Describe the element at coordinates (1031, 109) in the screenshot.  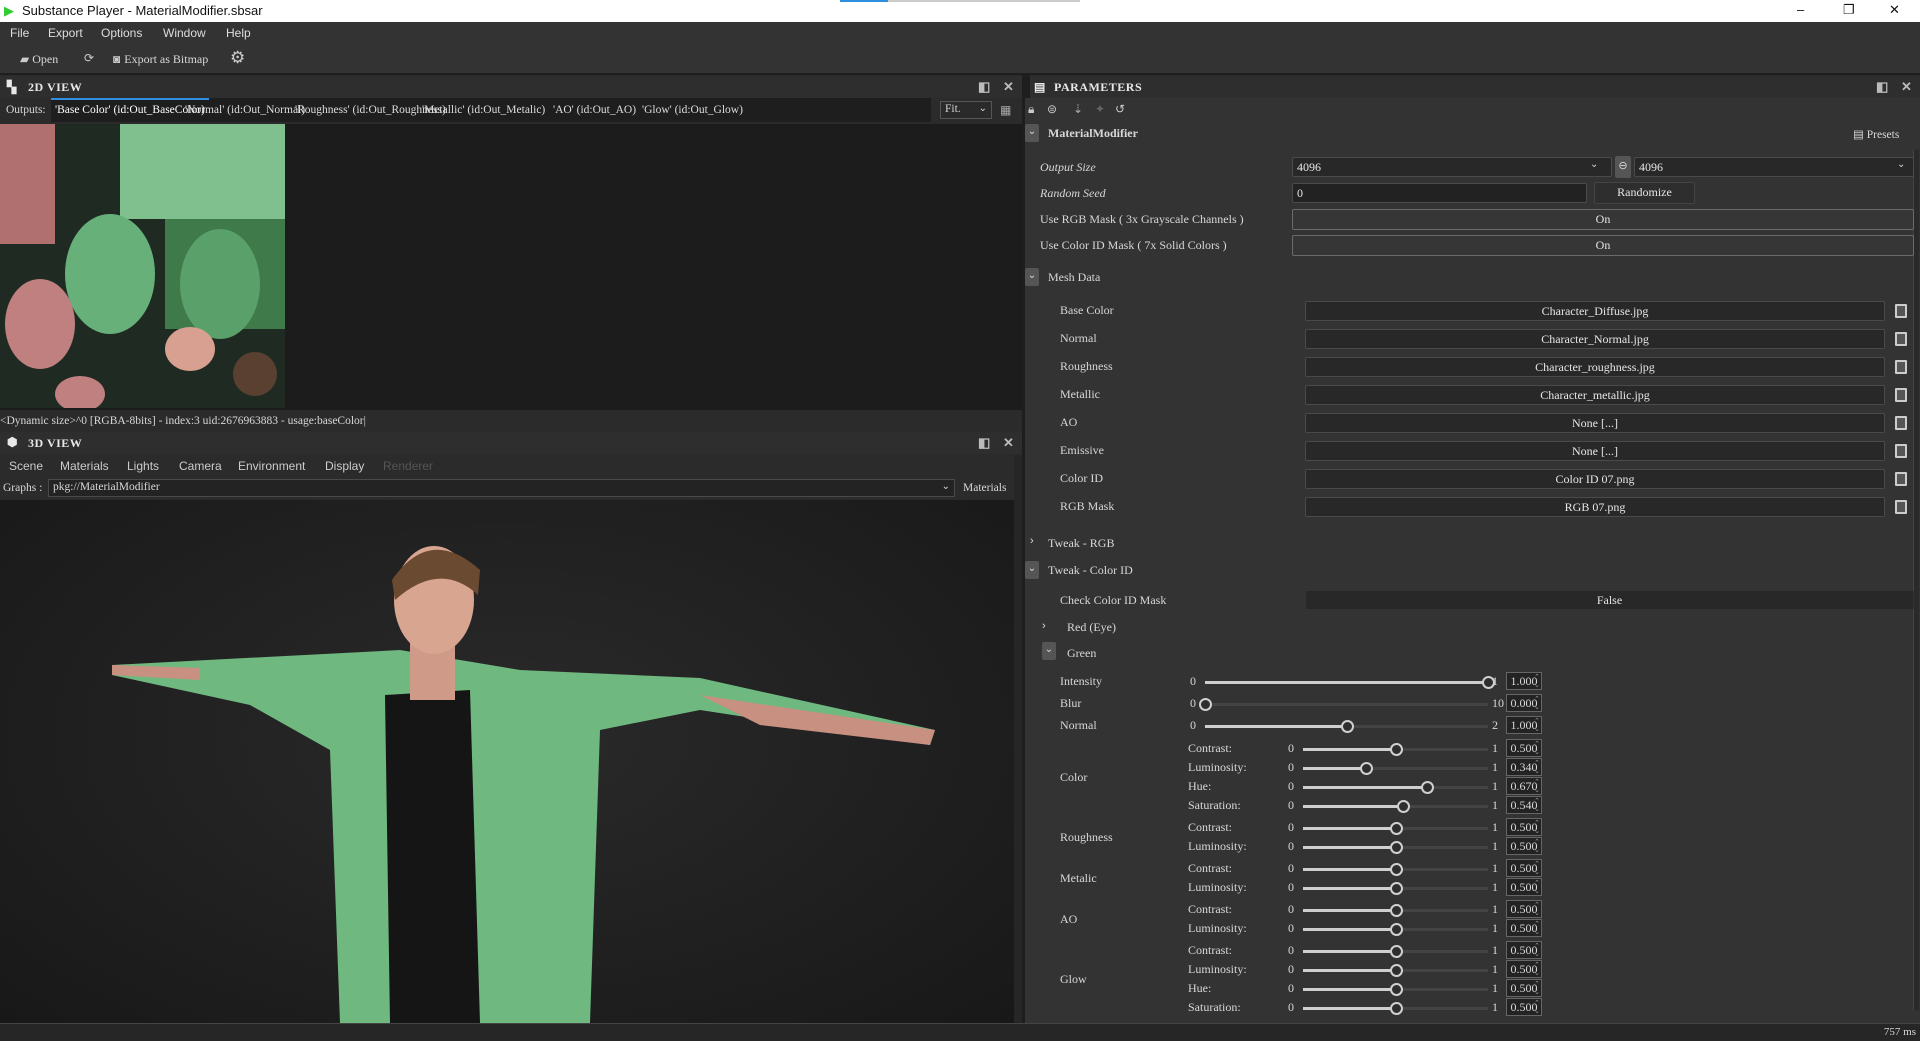
I see `lock-icon: 🔒︎` at that location.